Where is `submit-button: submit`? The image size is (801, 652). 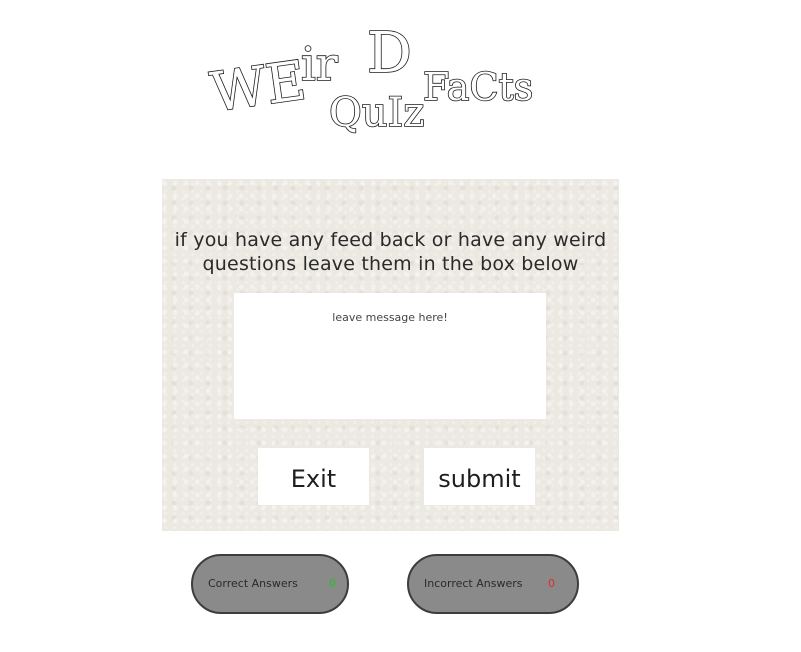
submit-button: submit is located at coordinates (479, 476).